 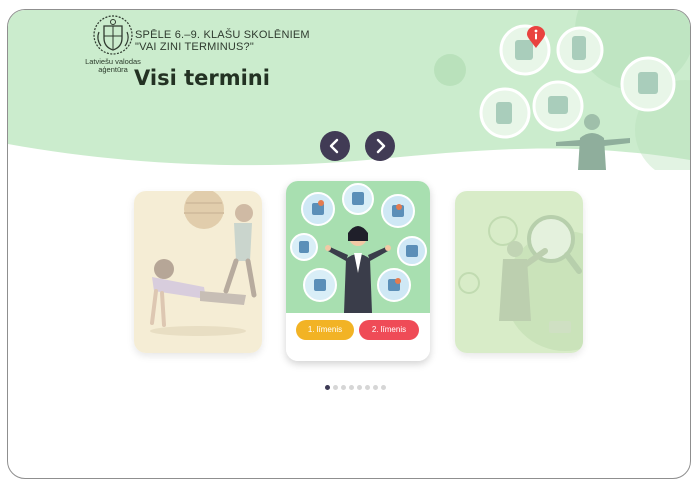 I want to click on category-card-sports, so click(x=198, y=272).